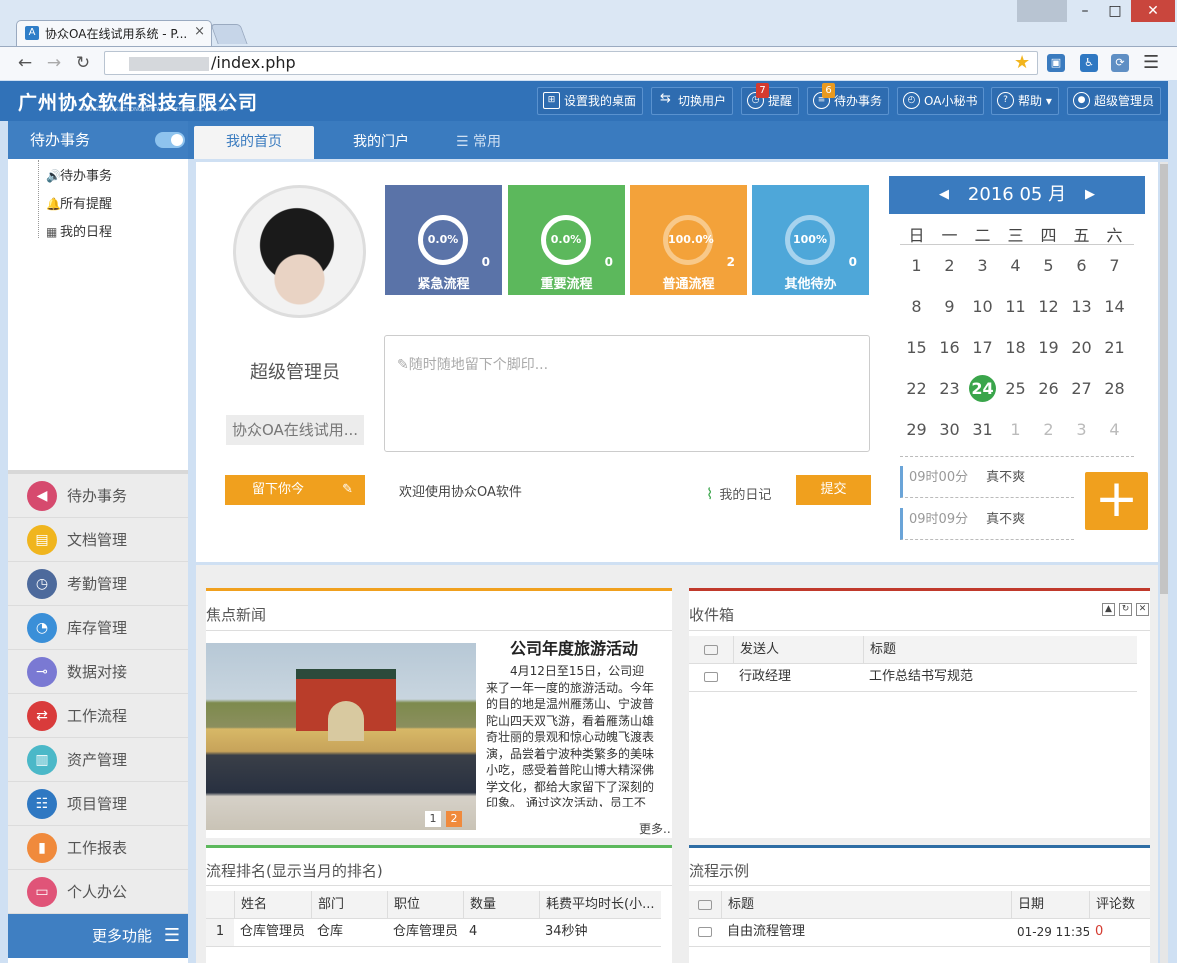 The height and width of the screenshot is (963, 1177). I want to click on tab-my-home: 我的首页, so click(254, 142).